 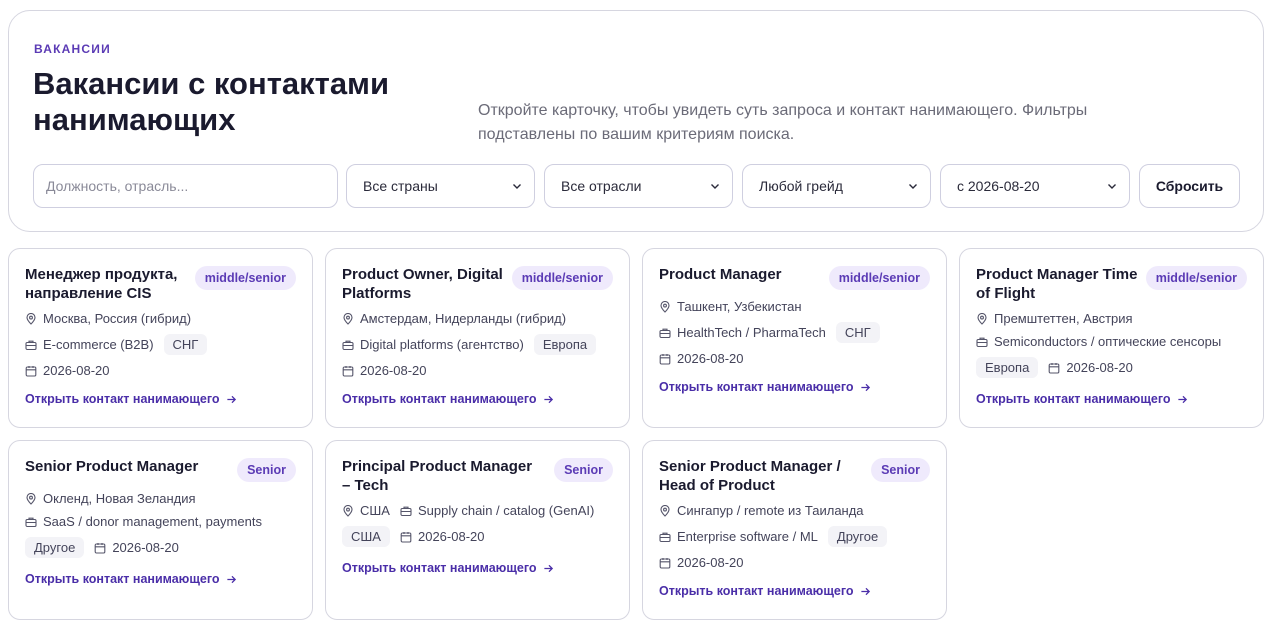 I want to click on industry-select: Все отрасли, so click(x=638, y=186).